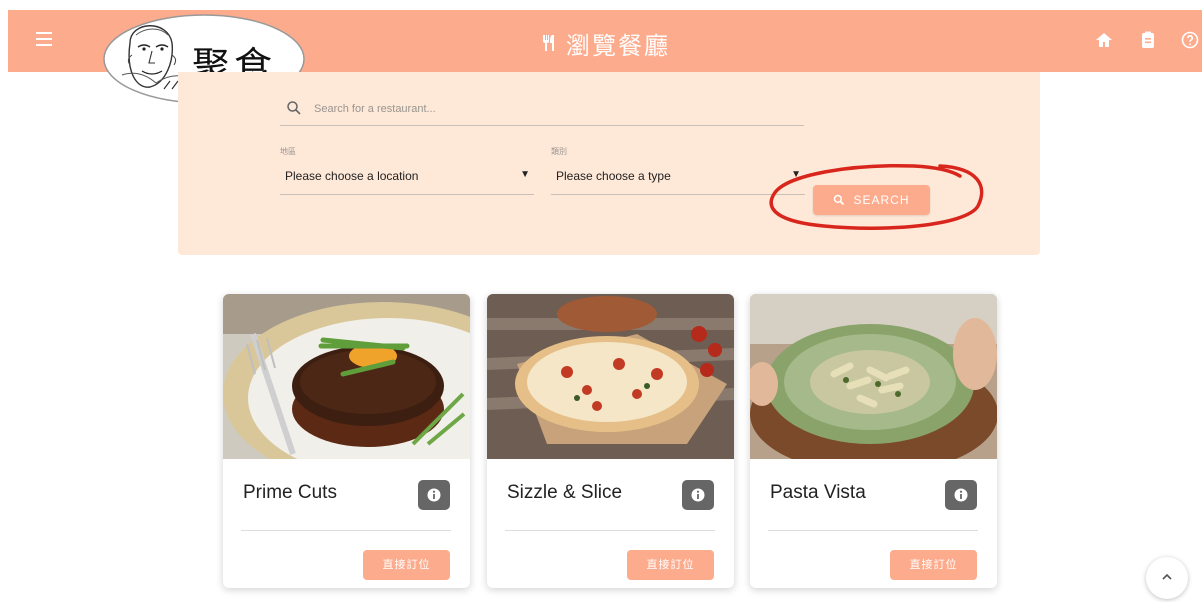 This screenshot has height=602, width=1202. I want to click on location-select-value: Please choose a location, so click(352, 176).